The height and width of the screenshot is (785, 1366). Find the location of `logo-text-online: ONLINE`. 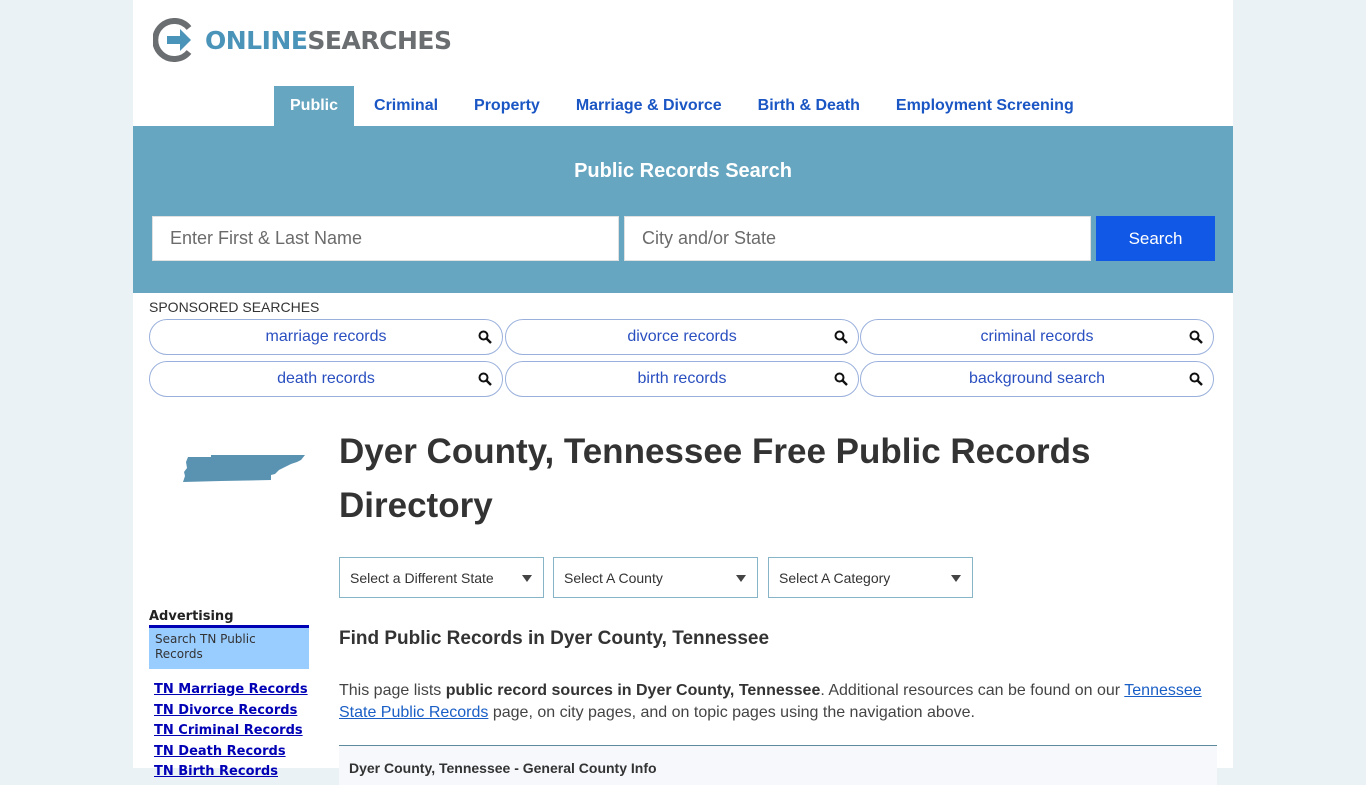

logo-text-online: ONLINE is located at coordinates (256, 40).